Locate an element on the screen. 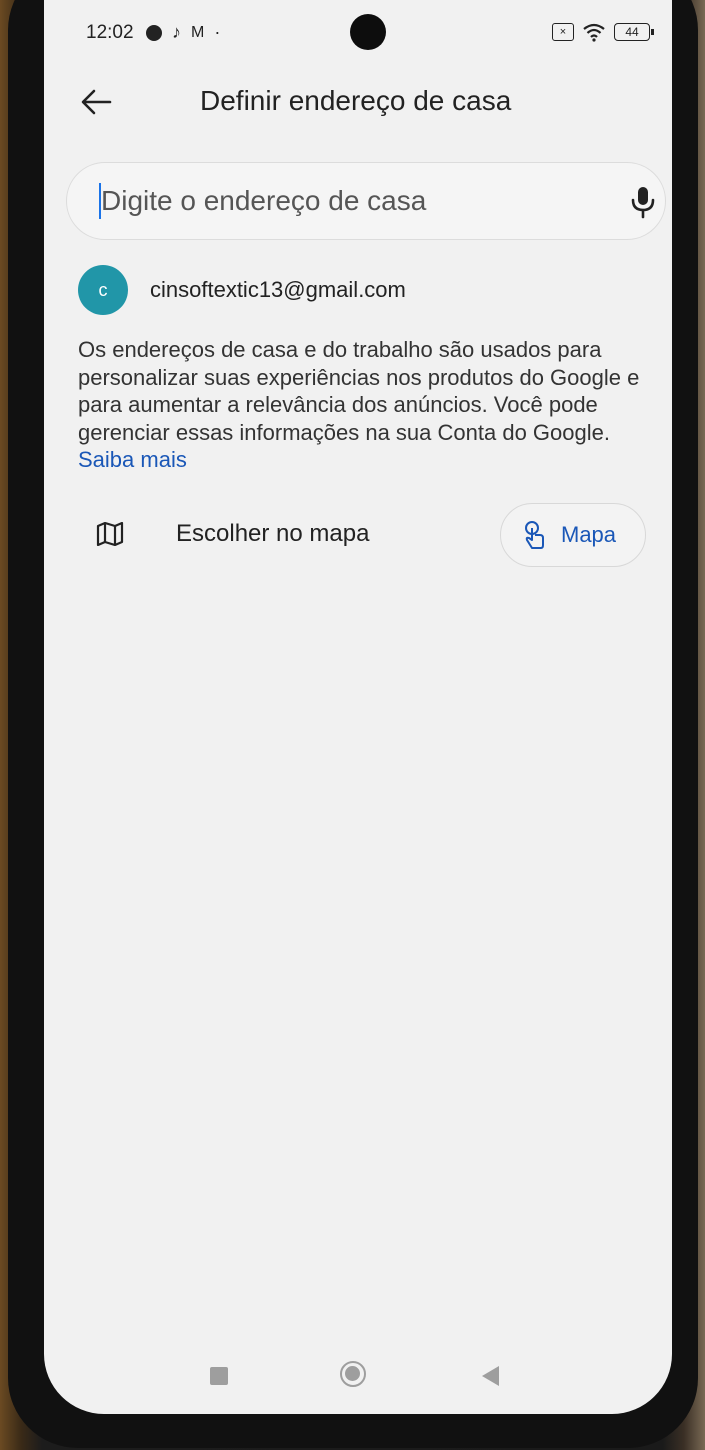 The width and height of the screenshot is (705, 1450). status-icons-left: ♪ M · is located at coordinates (183, 32).